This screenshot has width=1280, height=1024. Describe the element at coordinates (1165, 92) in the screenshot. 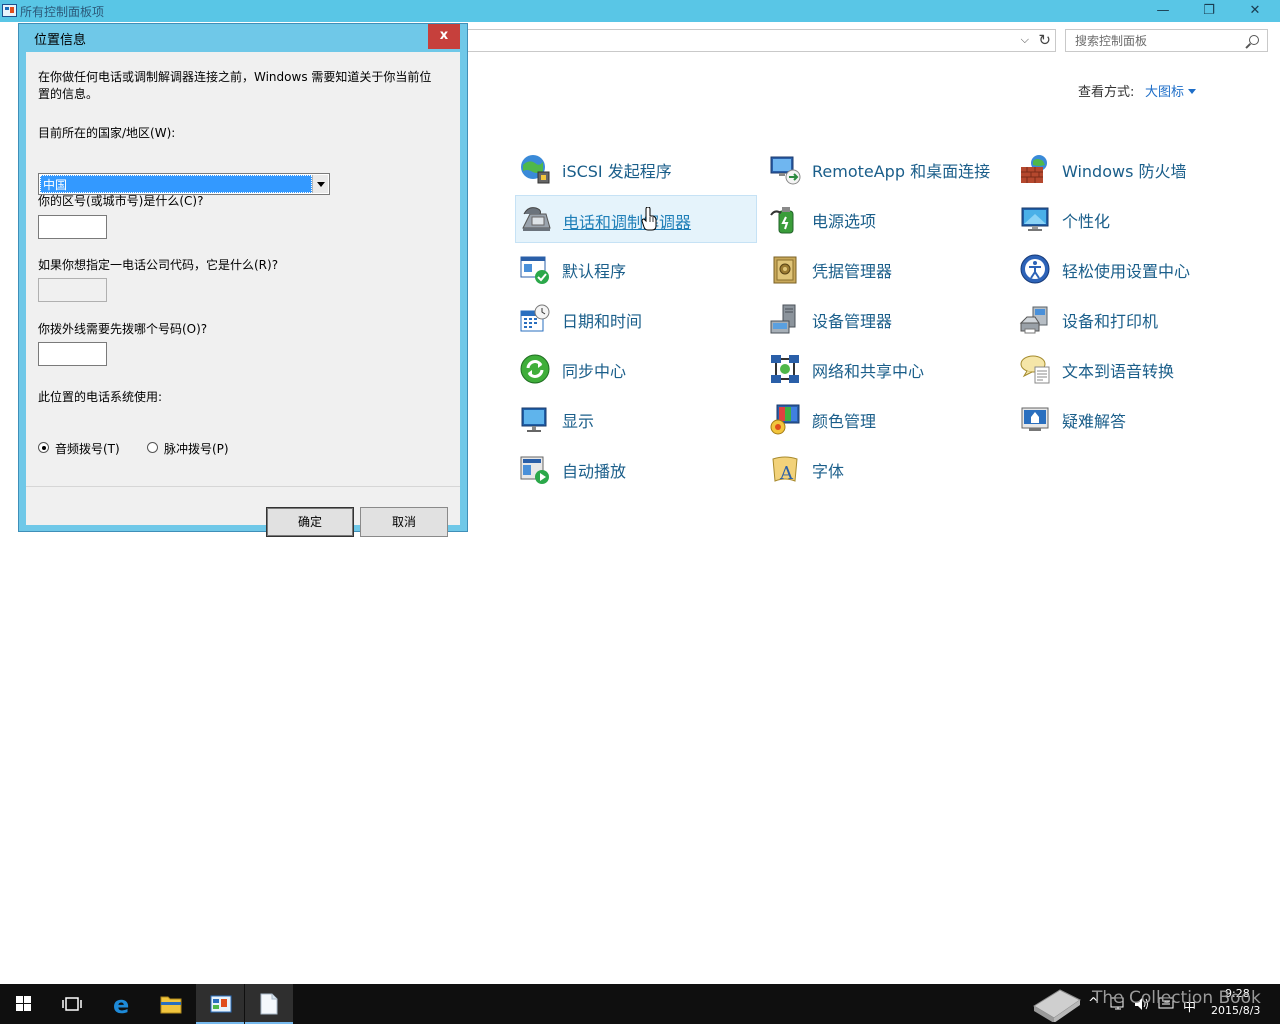

I see `view-mode-value: 大图标` at that location.